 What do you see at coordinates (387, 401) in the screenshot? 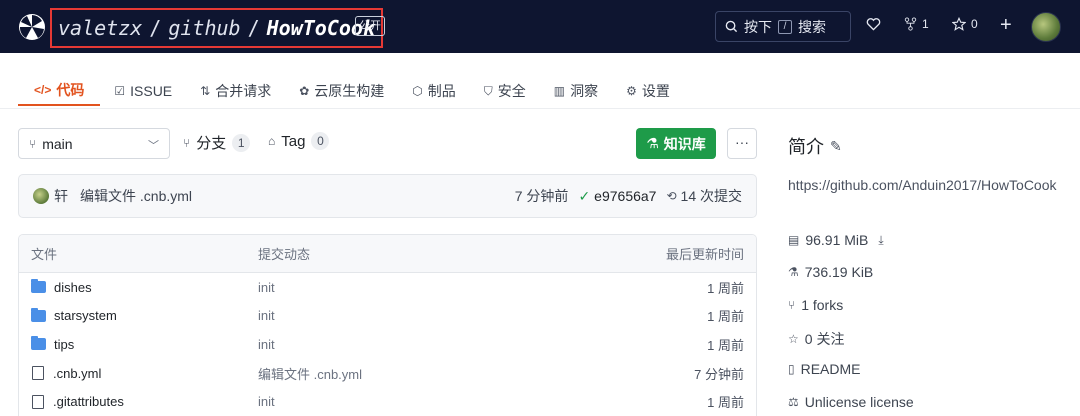
I see `table-row: .gitattributes init 1 周前` at bounding box center [387, 401].